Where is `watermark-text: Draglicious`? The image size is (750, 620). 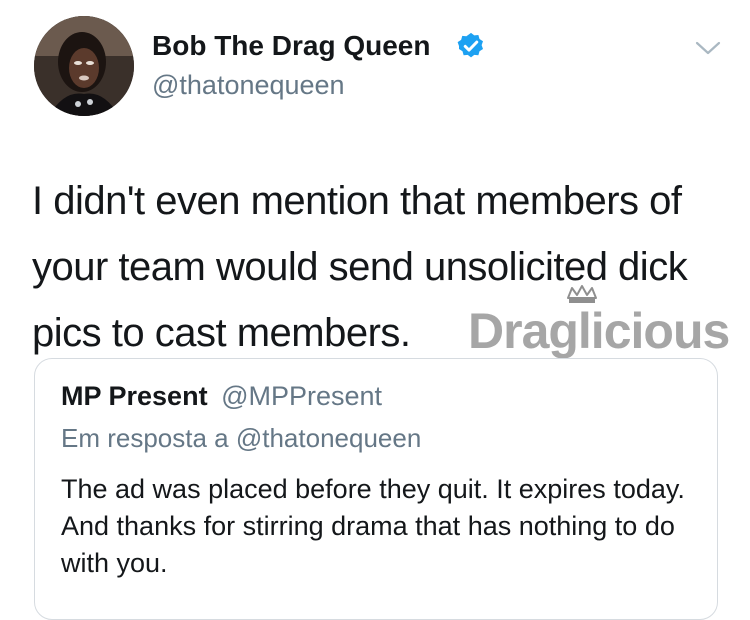
watermark-text: Draglicious is located at coordinates (598, 331).